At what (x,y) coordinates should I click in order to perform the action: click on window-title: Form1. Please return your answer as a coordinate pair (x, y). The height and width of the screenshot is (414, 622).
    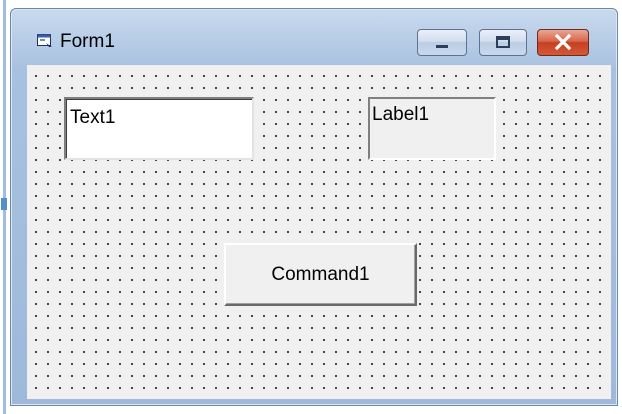
    Looking at the image, I should click on (87, 41).